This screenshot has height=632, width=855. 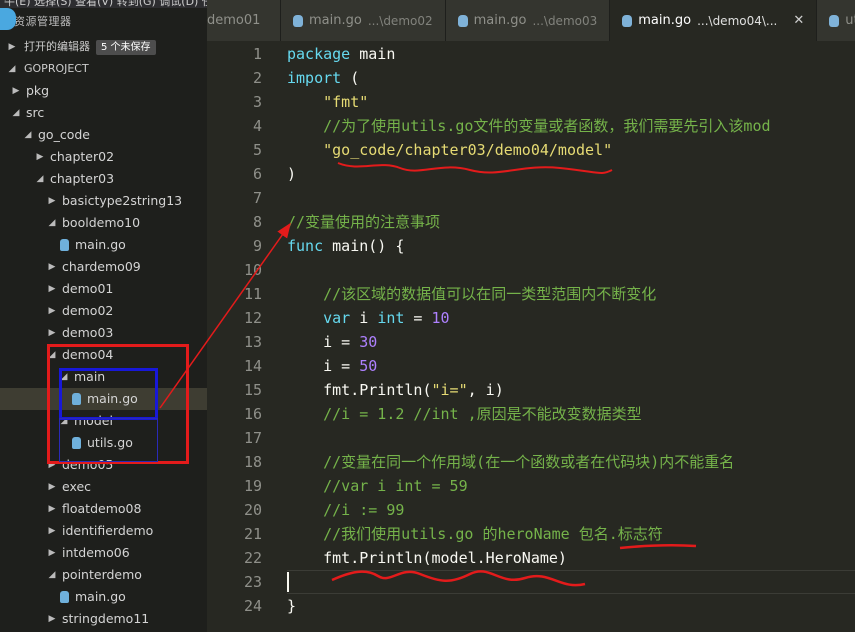 I want to click on tree-folder-item: ▶ chapter02, so click(x=103, y=157).